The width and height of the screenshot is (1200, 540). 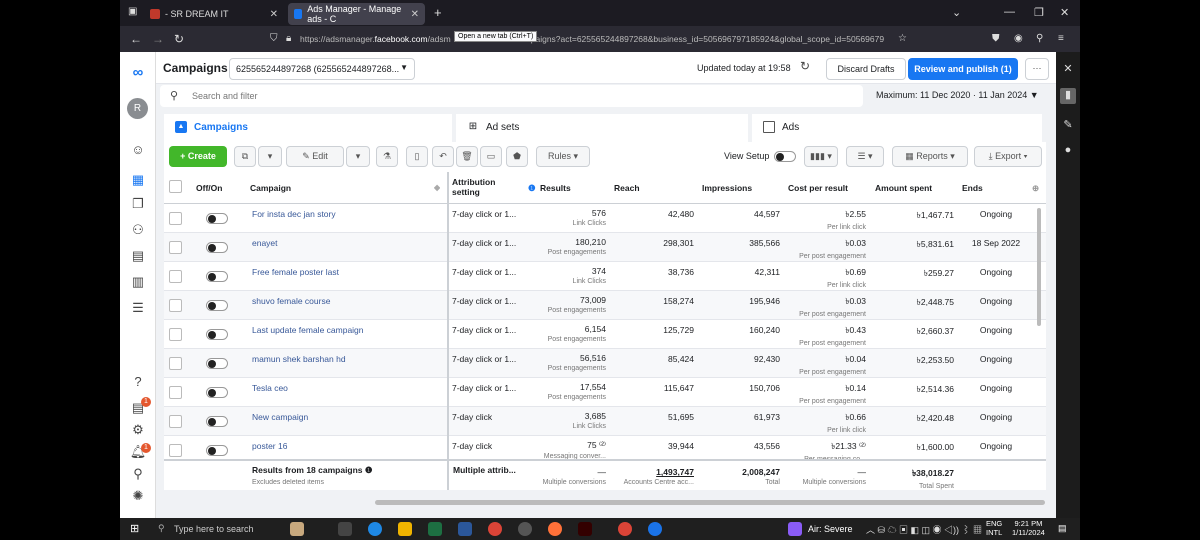 I want to click on col-ends: Ends, so click(x=987, y=187).